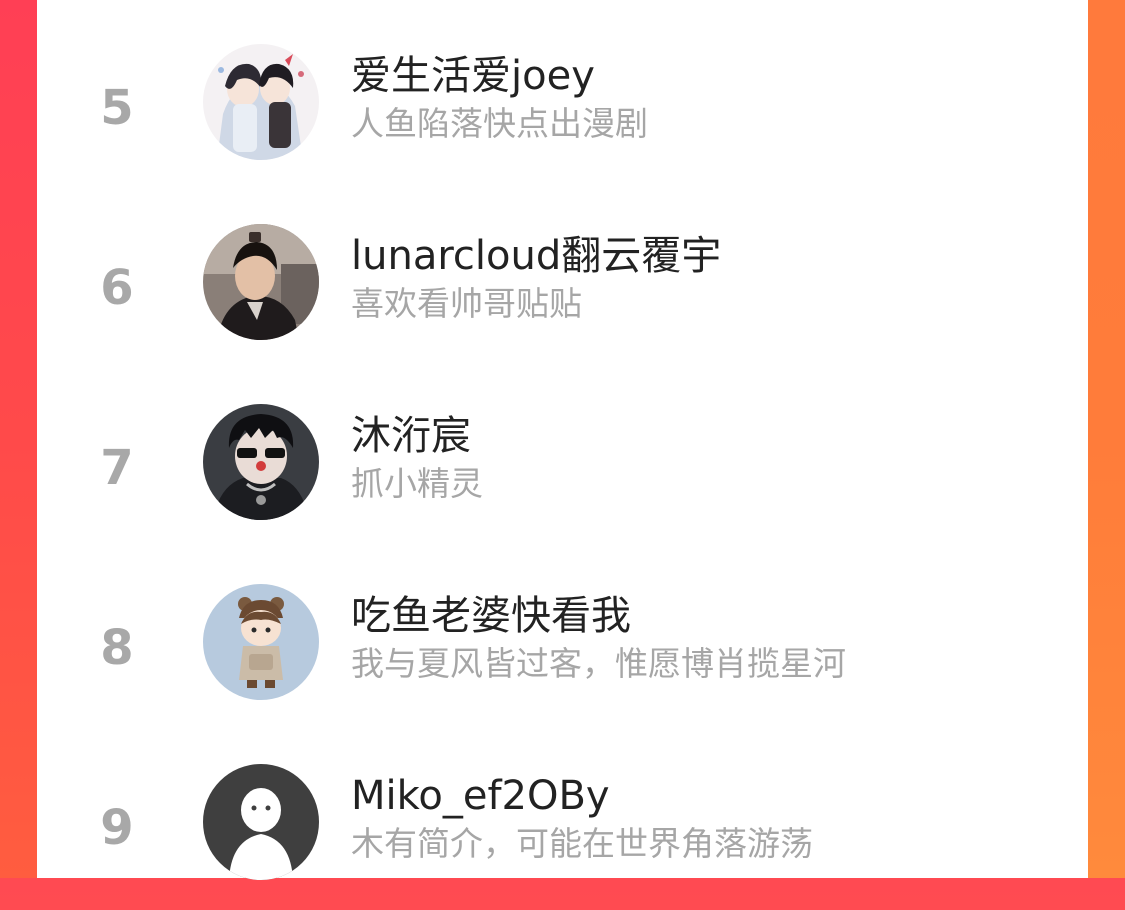 This screenshot has height=910, width=1125. Describe the element at coordinates (261, 462) in the screenshot. I see `dark-figure-avatar` at that location.